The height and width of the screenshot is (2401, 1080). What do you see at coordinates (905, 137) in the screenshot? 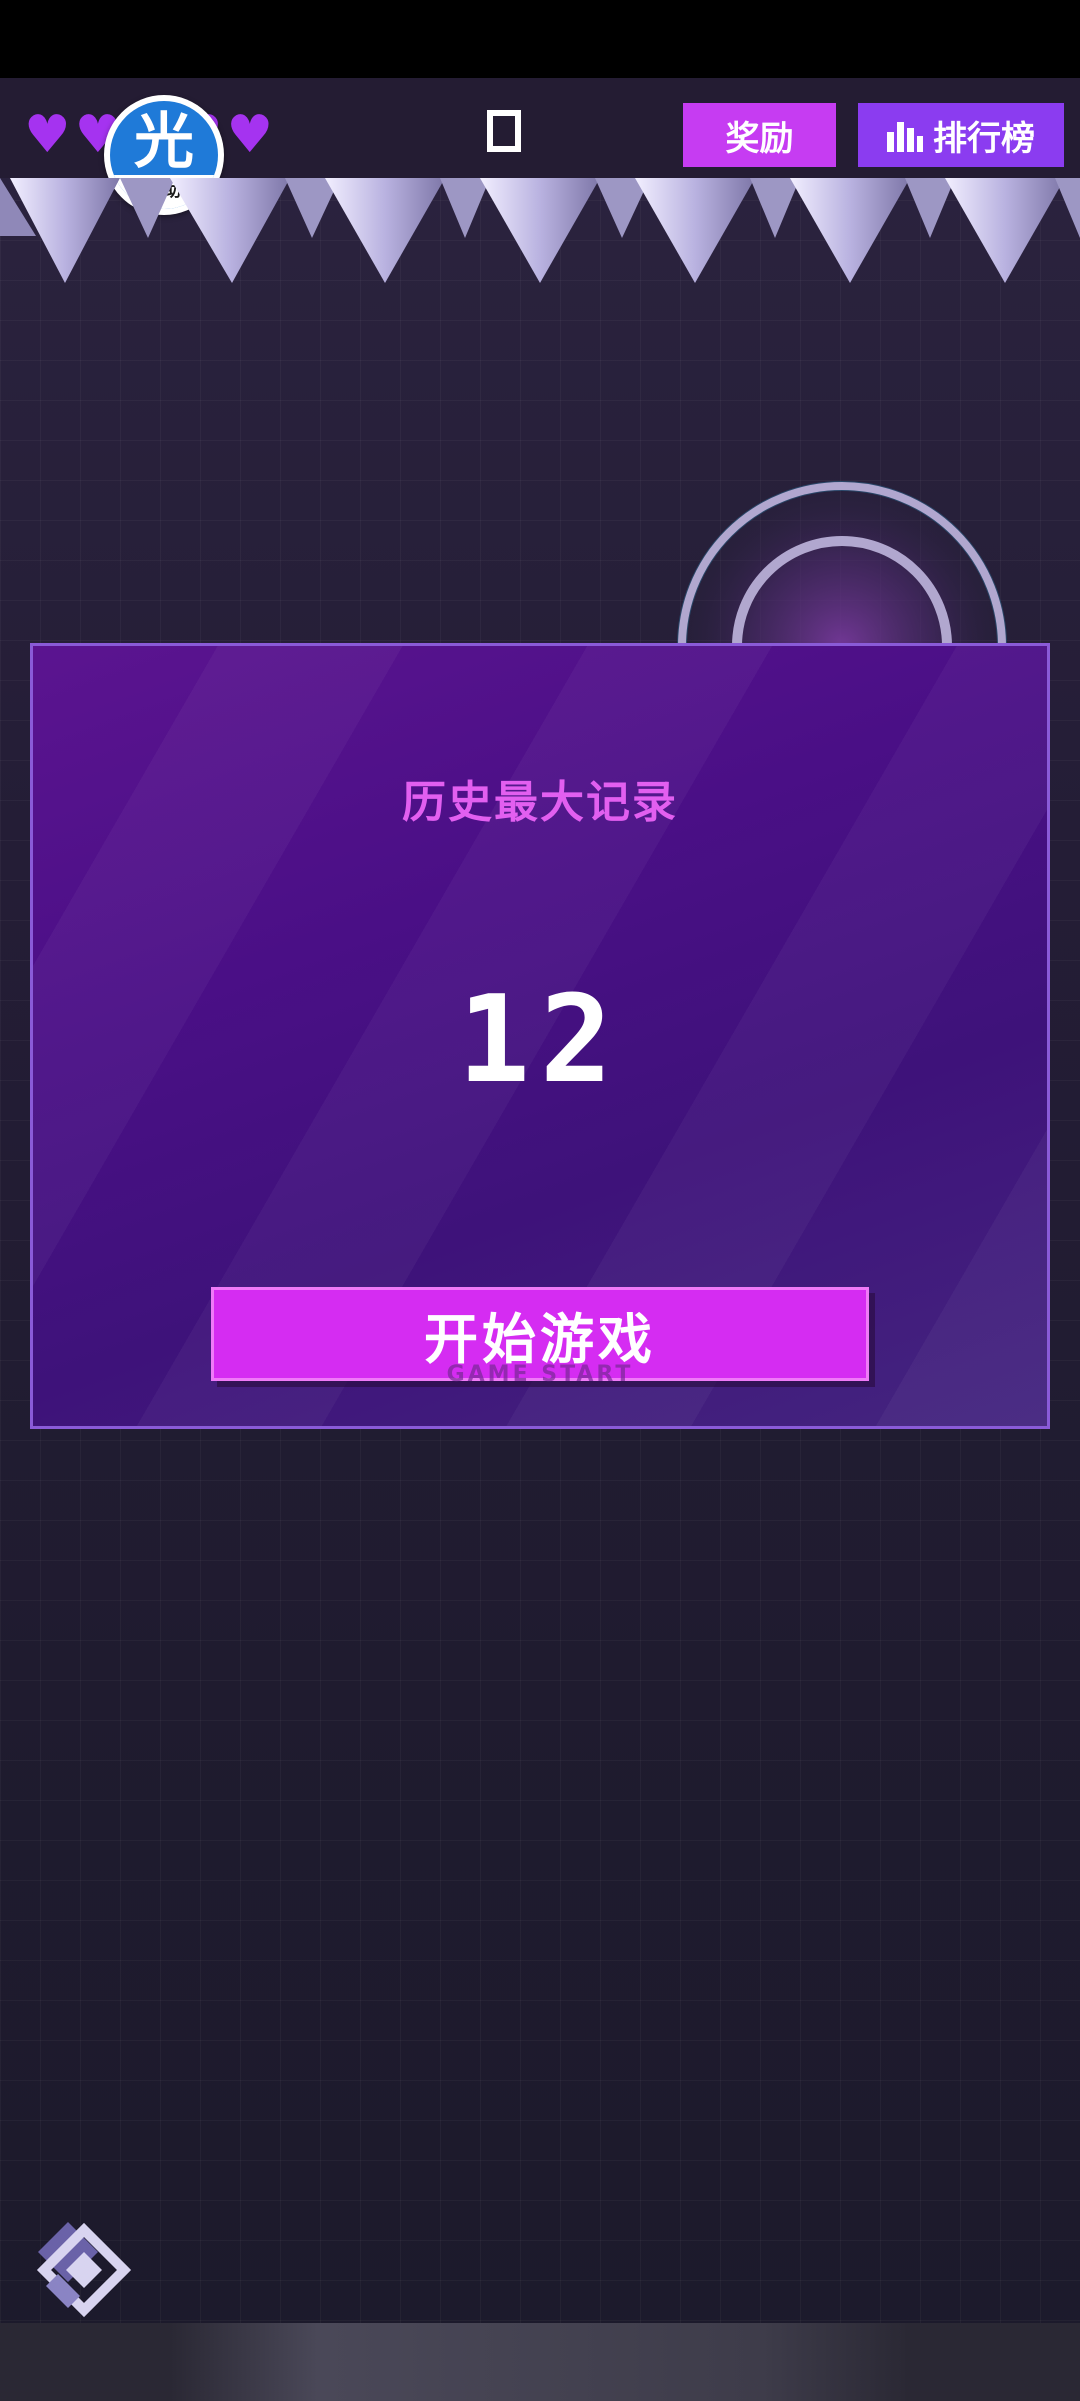
I see `bar-chart-icon` at bounding box center [905, 137].